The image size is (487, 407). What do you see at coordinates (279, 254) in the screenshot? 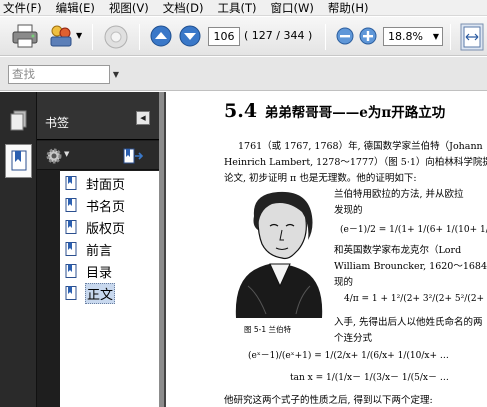
I see `lambert-portrait-image` at bounding box center [279, 254].